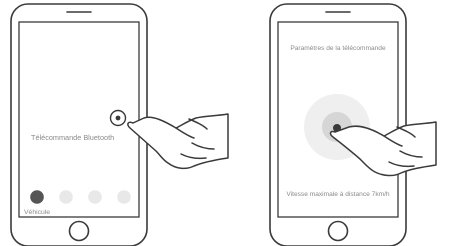 The image size is (467, 246). I want to click on bluetooth-target-dot, so click(118, 118).